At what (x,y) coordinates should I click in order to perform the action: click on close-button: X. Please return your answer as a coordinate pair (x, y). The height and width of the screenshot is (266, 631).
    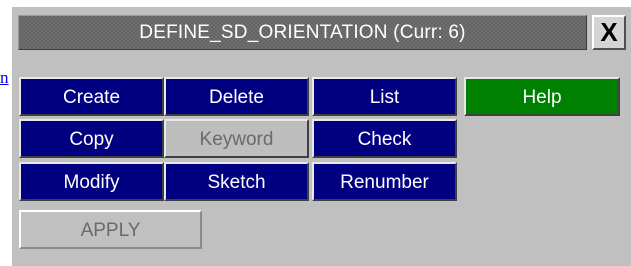
    Looking at the image, I should click on (609, 32).